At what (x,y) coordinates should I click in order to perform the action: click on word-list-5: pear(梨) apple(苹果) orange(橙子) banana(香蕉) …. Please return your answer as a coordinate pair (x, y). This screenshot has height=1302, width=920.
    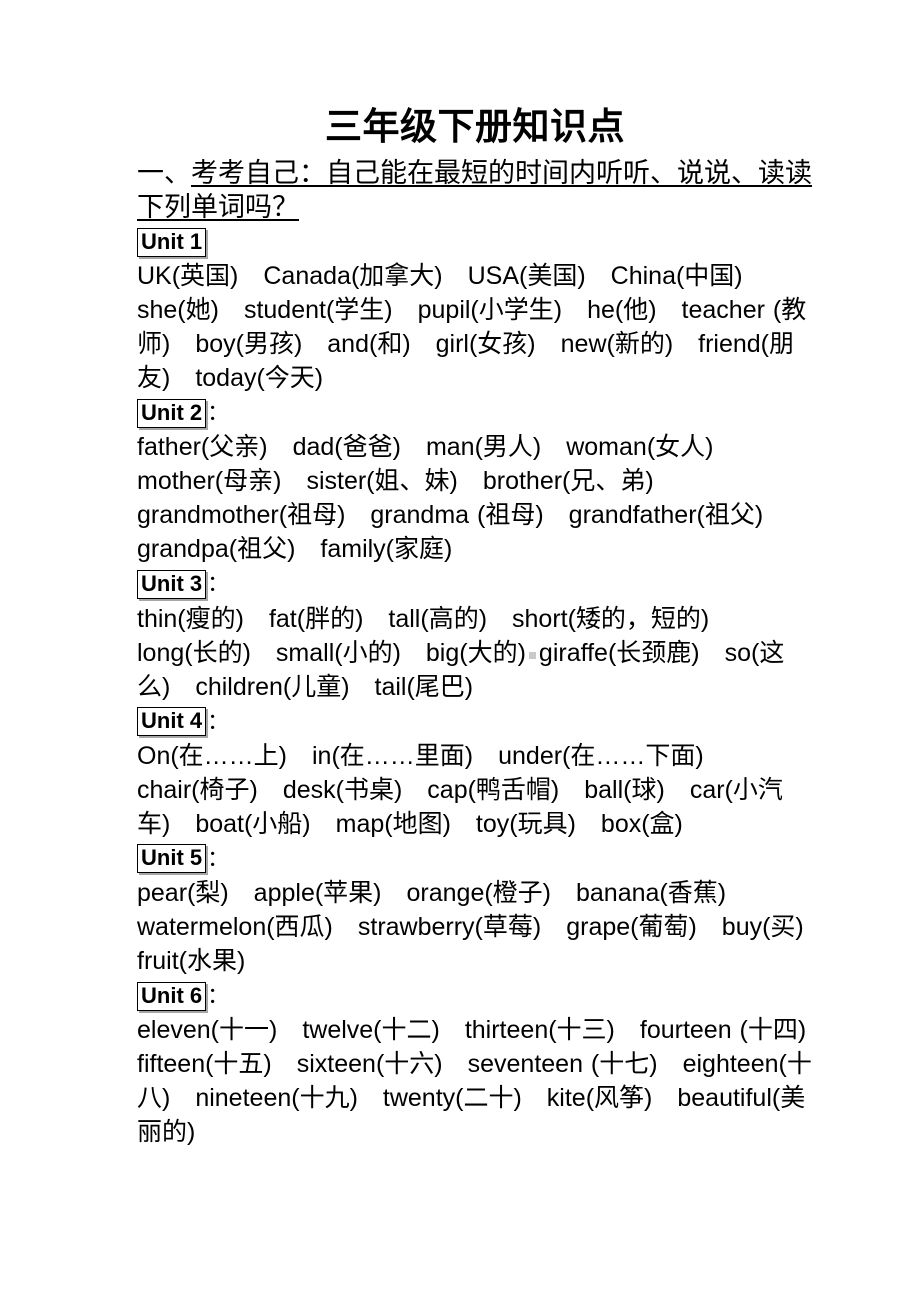
    Looking at the image, I should click on (483, 927).